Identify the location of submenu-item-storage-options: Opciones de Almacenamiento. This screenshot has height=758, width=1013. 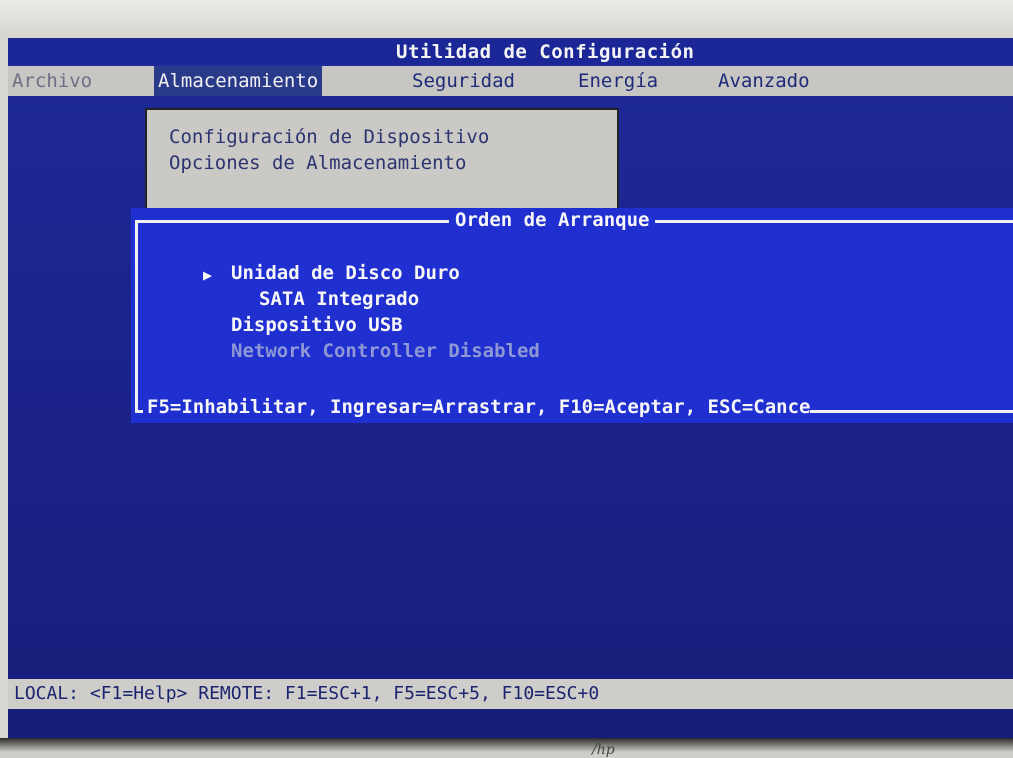
(317, 163).